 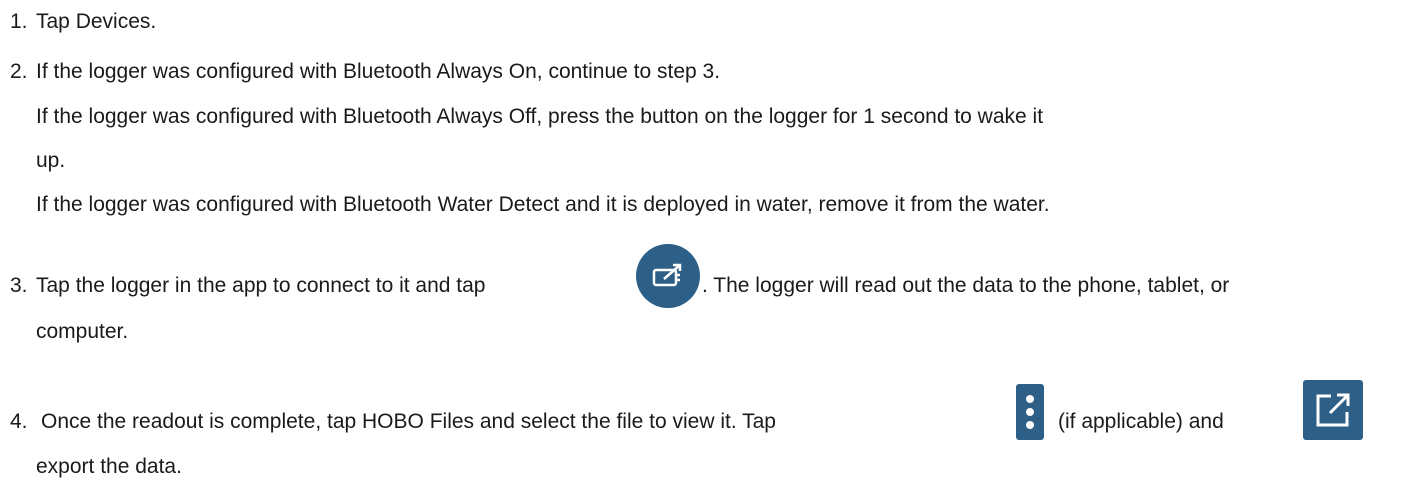 I want to click on step-4-line-2: export the data., so click(x=109, y=466).